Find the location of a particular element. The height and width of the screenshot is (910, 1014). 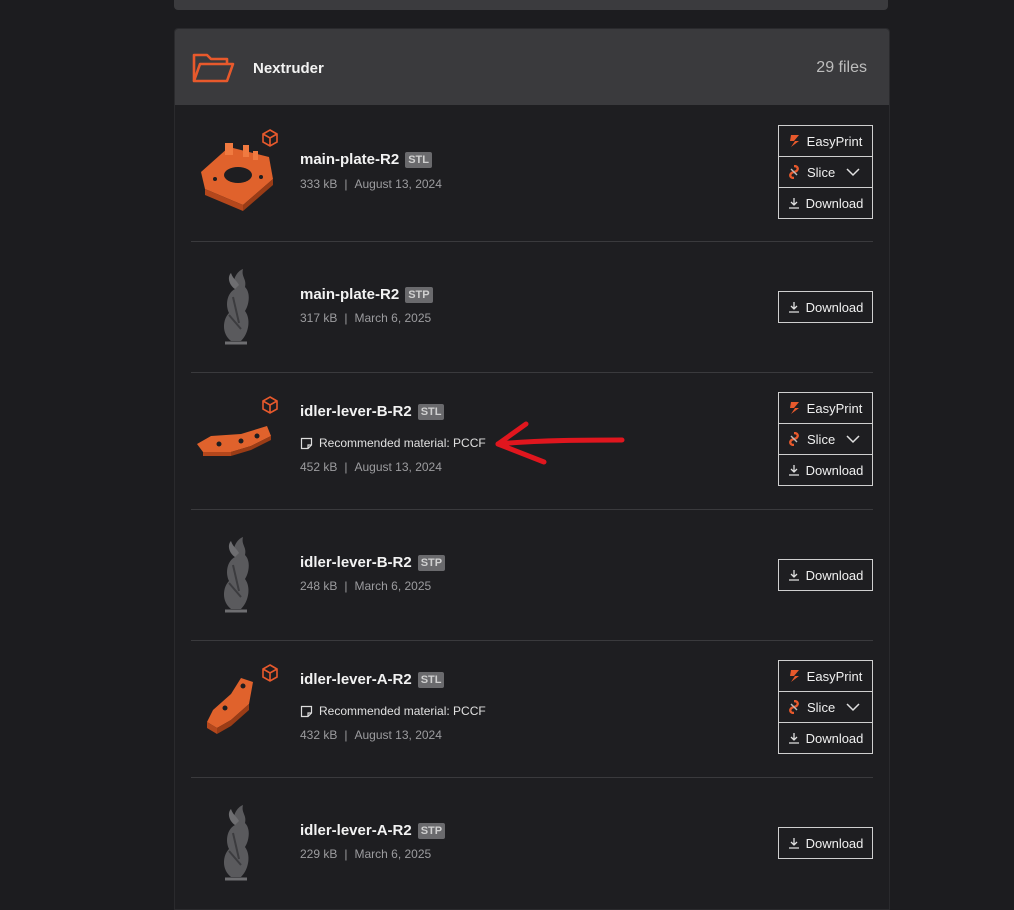

file-meta: 452 kB | August 13, 2024 is located at coordinates (371, 467).